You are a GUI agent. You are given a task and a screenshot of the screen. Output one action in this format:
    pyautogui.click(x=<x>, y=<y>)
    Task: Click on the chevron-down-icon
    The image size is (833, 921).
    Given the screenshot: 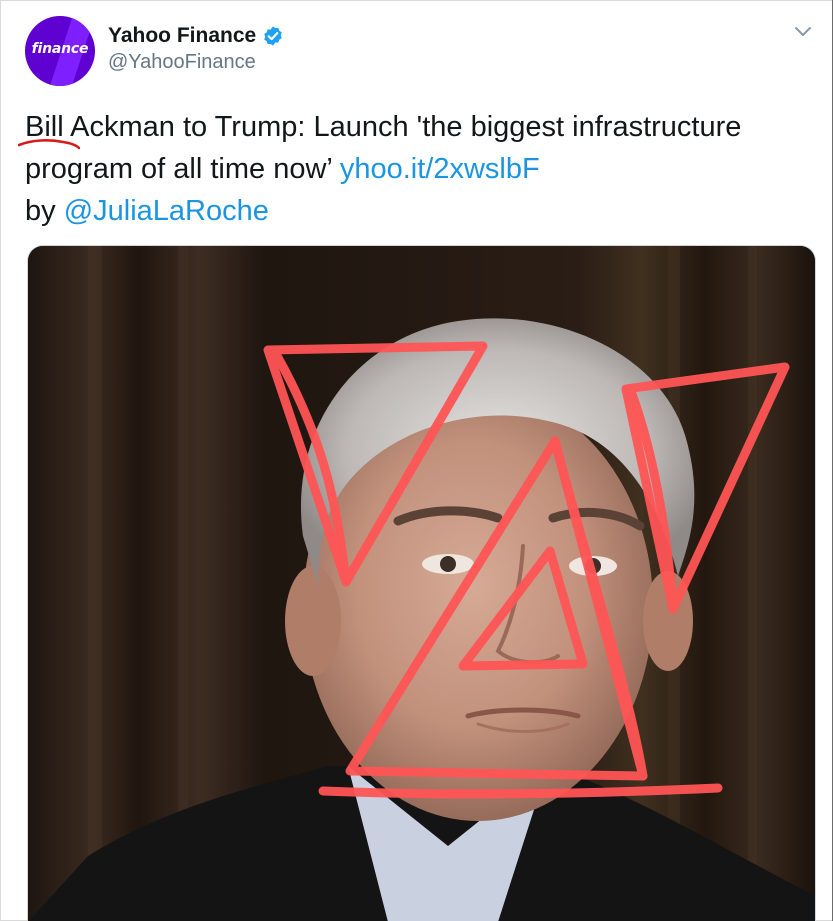 What is the action you would take?
    pyautogui.click(x=803, y=32)
    